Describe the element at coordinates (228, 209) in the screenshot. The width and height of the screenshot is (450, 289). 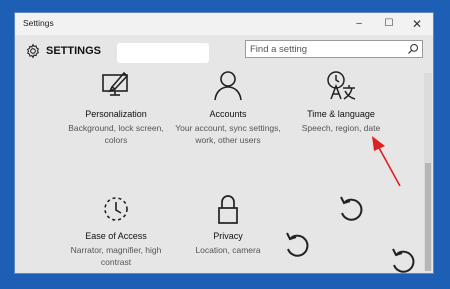
I see `privacy-icon` at that location.